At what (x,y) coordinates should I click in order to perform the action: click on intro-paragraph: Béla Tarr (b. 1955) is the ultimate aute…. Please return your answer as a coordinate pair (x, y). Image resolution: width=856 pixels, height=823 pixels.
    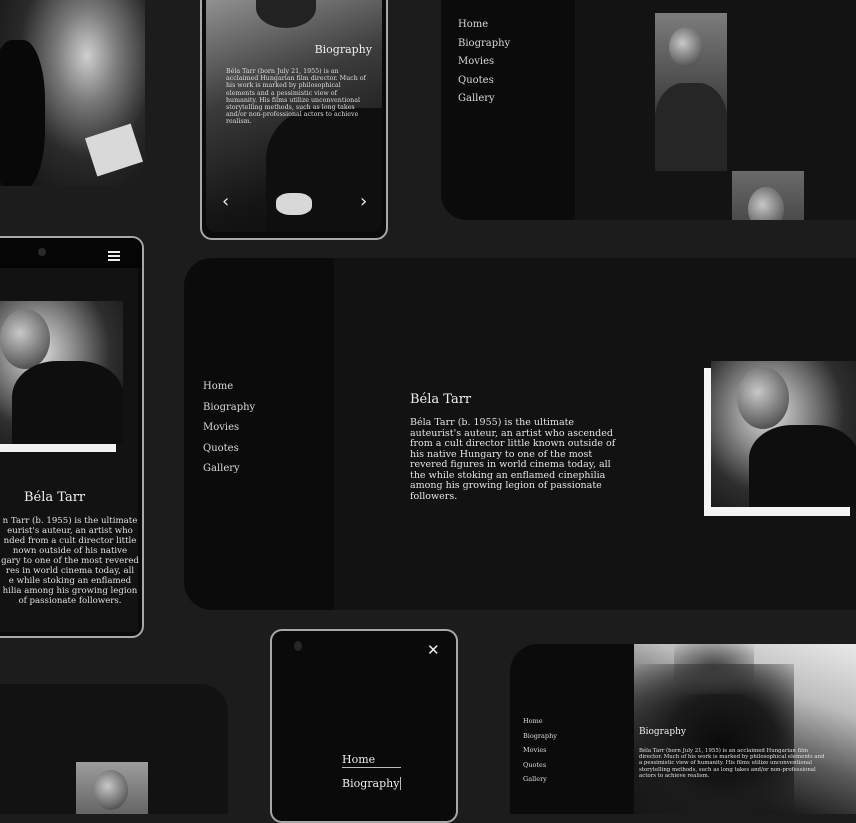
    Looking at the image, I should click on (513, 459).